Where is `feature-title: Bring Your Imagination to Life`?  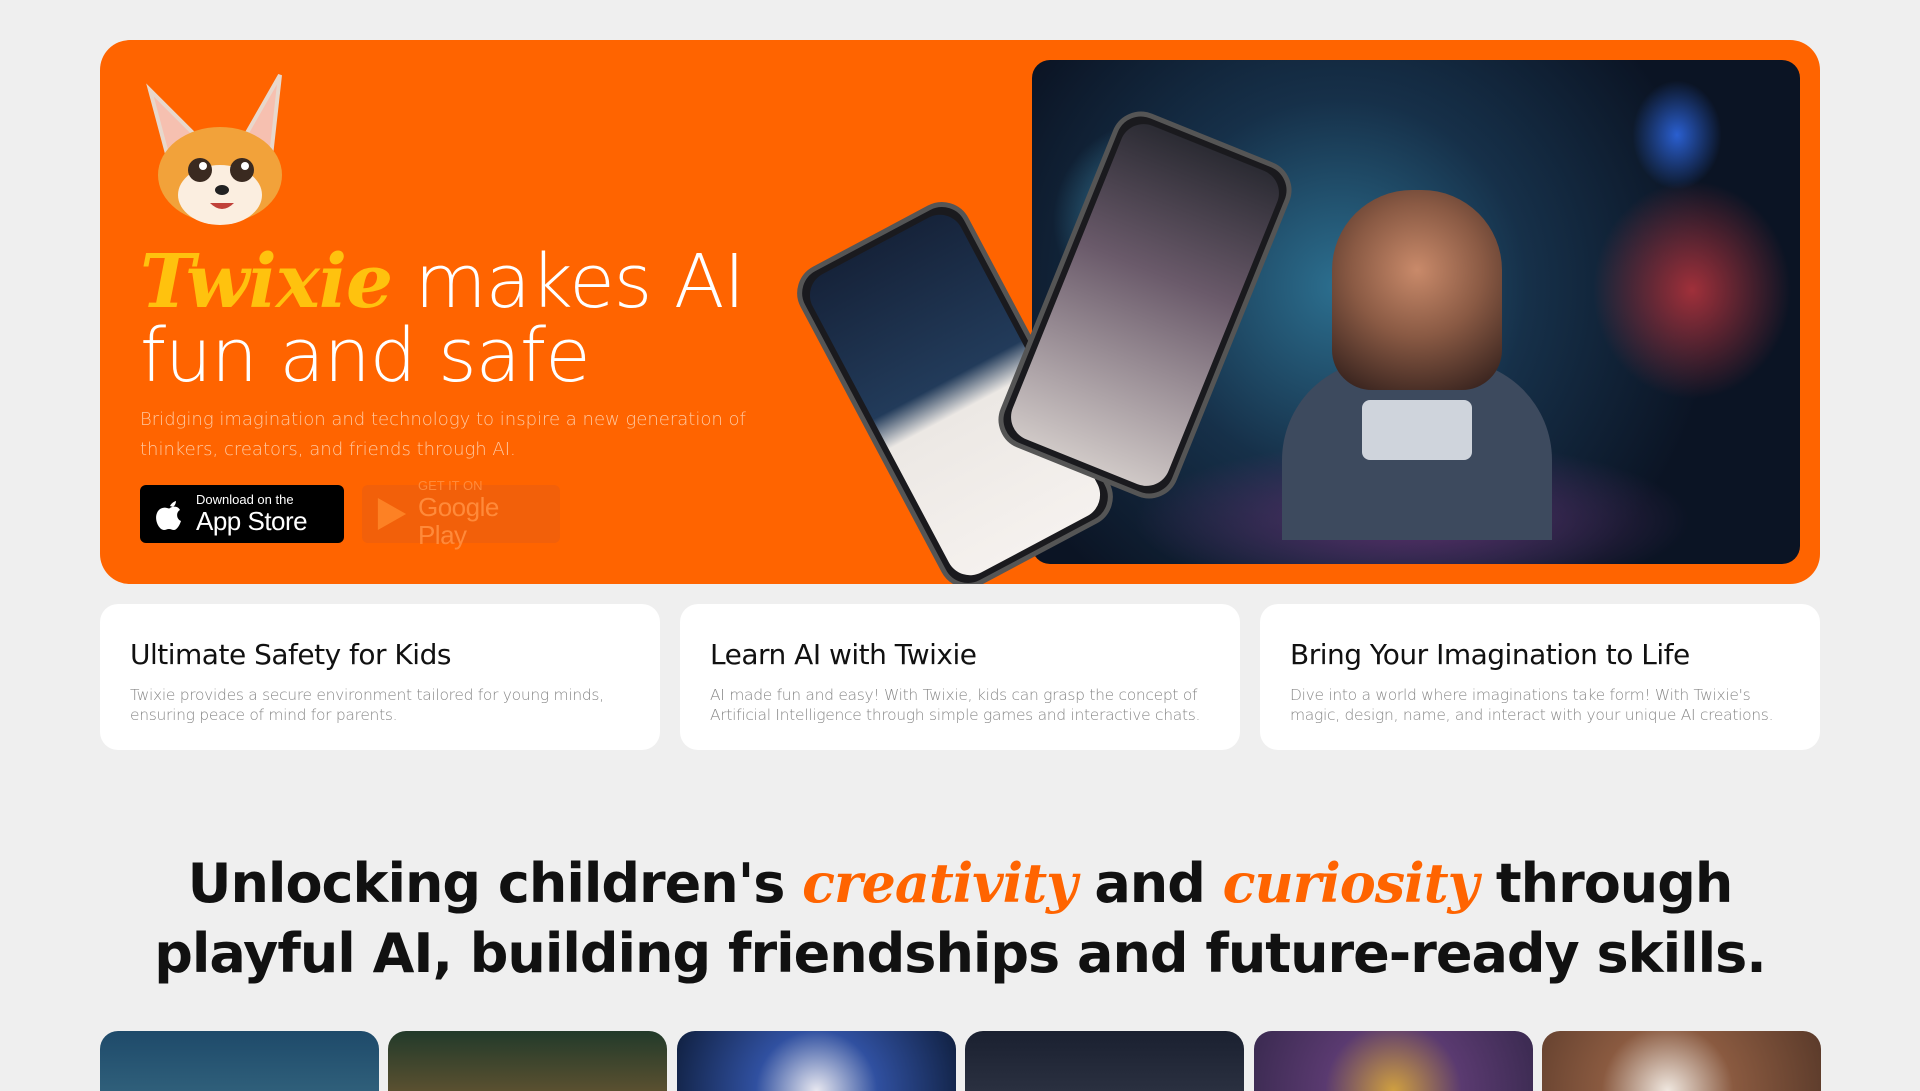
feature-title: Bring Your Imagination to Life is located at coordinates (1490, 654).